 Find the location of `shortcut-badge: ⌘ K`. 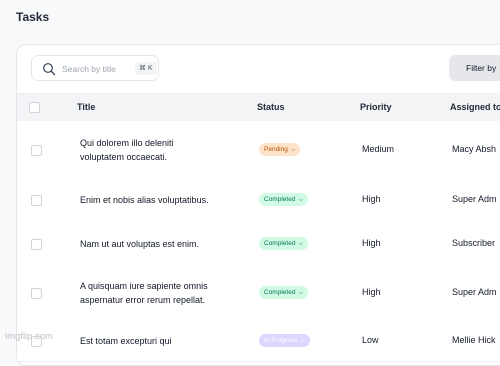

shortcut-badge: ⌘ K is located at coordinates (146, 68).